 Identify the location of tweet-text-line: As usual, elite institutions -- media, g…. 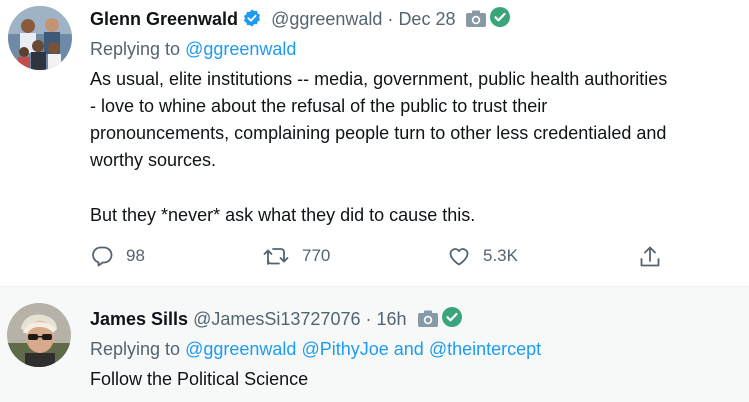
(379, 79).